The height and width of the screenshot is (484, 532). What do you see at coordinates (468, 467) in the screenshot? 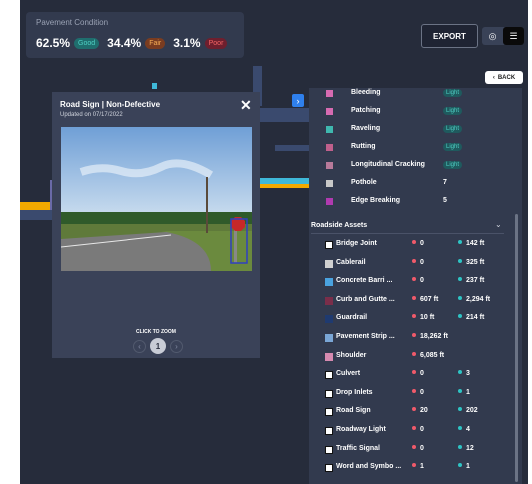
I see `asset-nondefective-text: 1` at bounding box center [468, 467].